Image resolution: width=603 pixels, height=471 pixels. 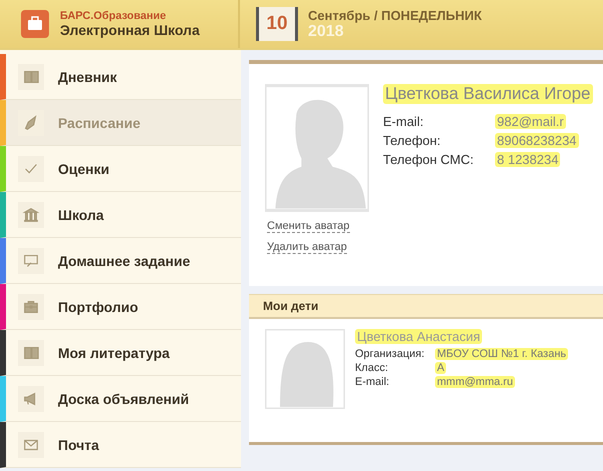 I want to click on sidebar-item: Доска объявлений, so click(x=120, y=399).